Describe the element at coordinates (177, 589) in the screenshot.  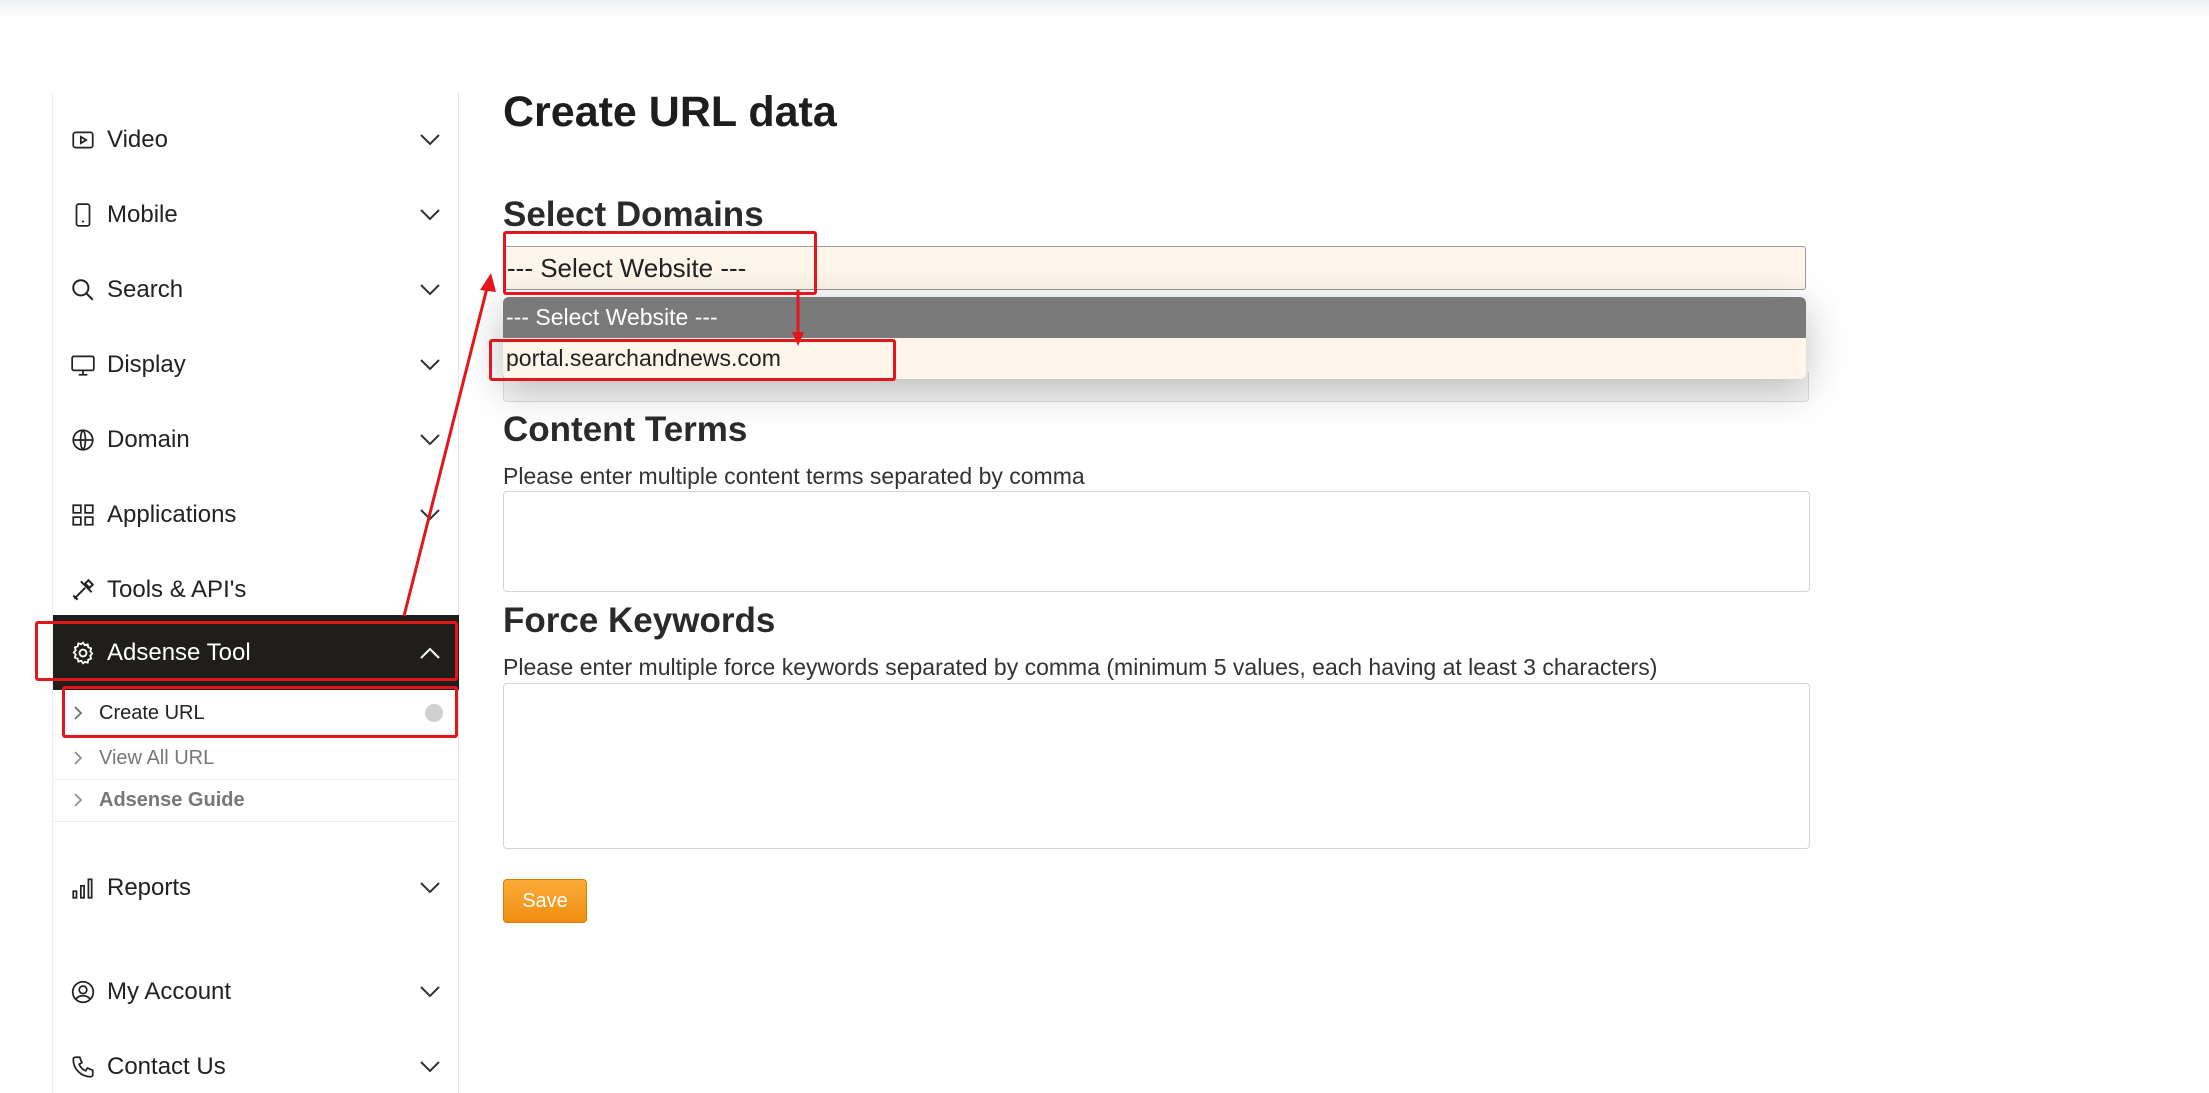
I see `sidebar-item-label: Tools & API's` at that location.